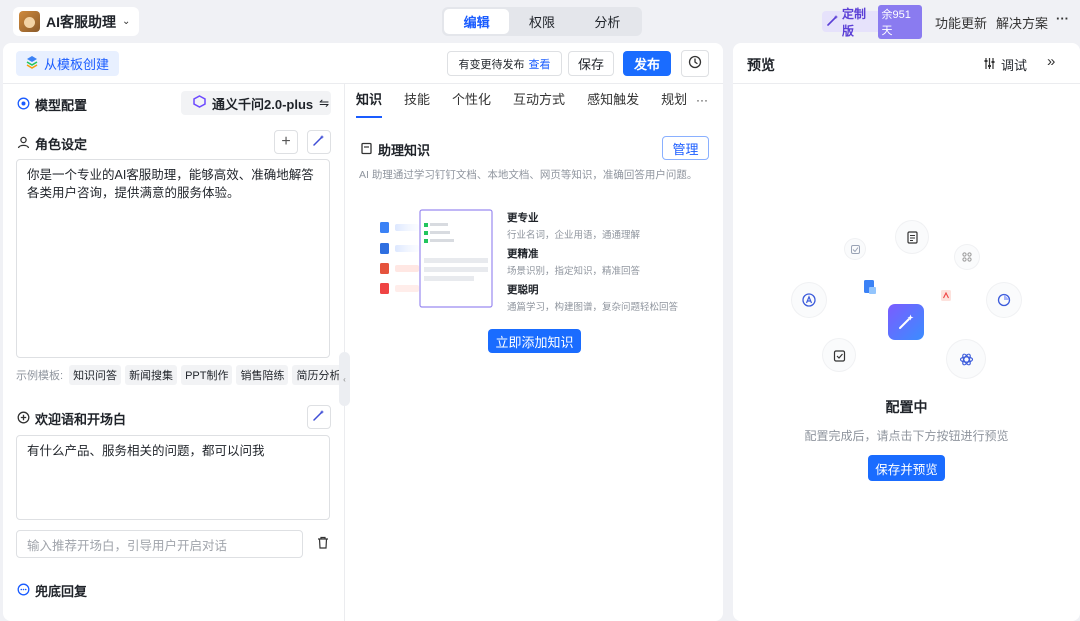 Image resolution: width=1080 pixels, height=621 pixels. What do you see at coordinates (159, 544) in the screenshot?
I see `suggested-opener-input: 输入推荐开场白，引导用户开启对话` at bounding box center [159, 544].